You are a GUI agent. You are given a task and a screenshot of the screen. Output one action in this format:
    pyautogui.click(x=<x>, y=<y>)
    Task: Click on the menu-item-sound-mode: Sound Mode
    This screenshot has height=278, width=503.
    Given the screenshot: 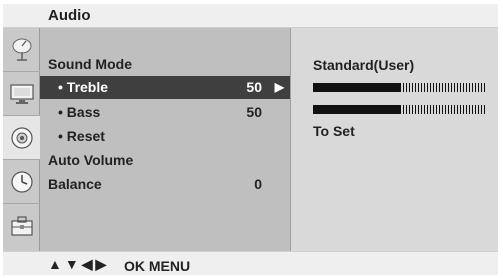 What is the action you would take?
    pyautogui.click(x=165, y=64)
    